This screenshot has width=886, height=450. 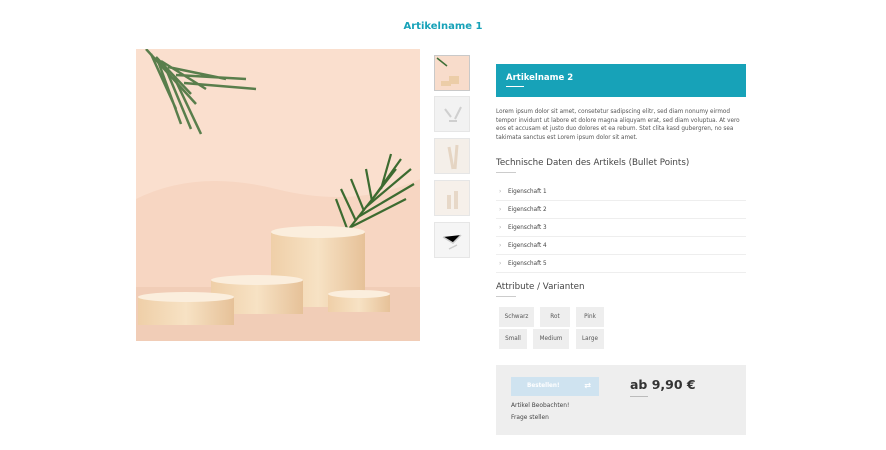 What do you see at coordinates (590, 317) in the screenshot?
I see `variant-pink: Pink` at bounding box center [590, 317].